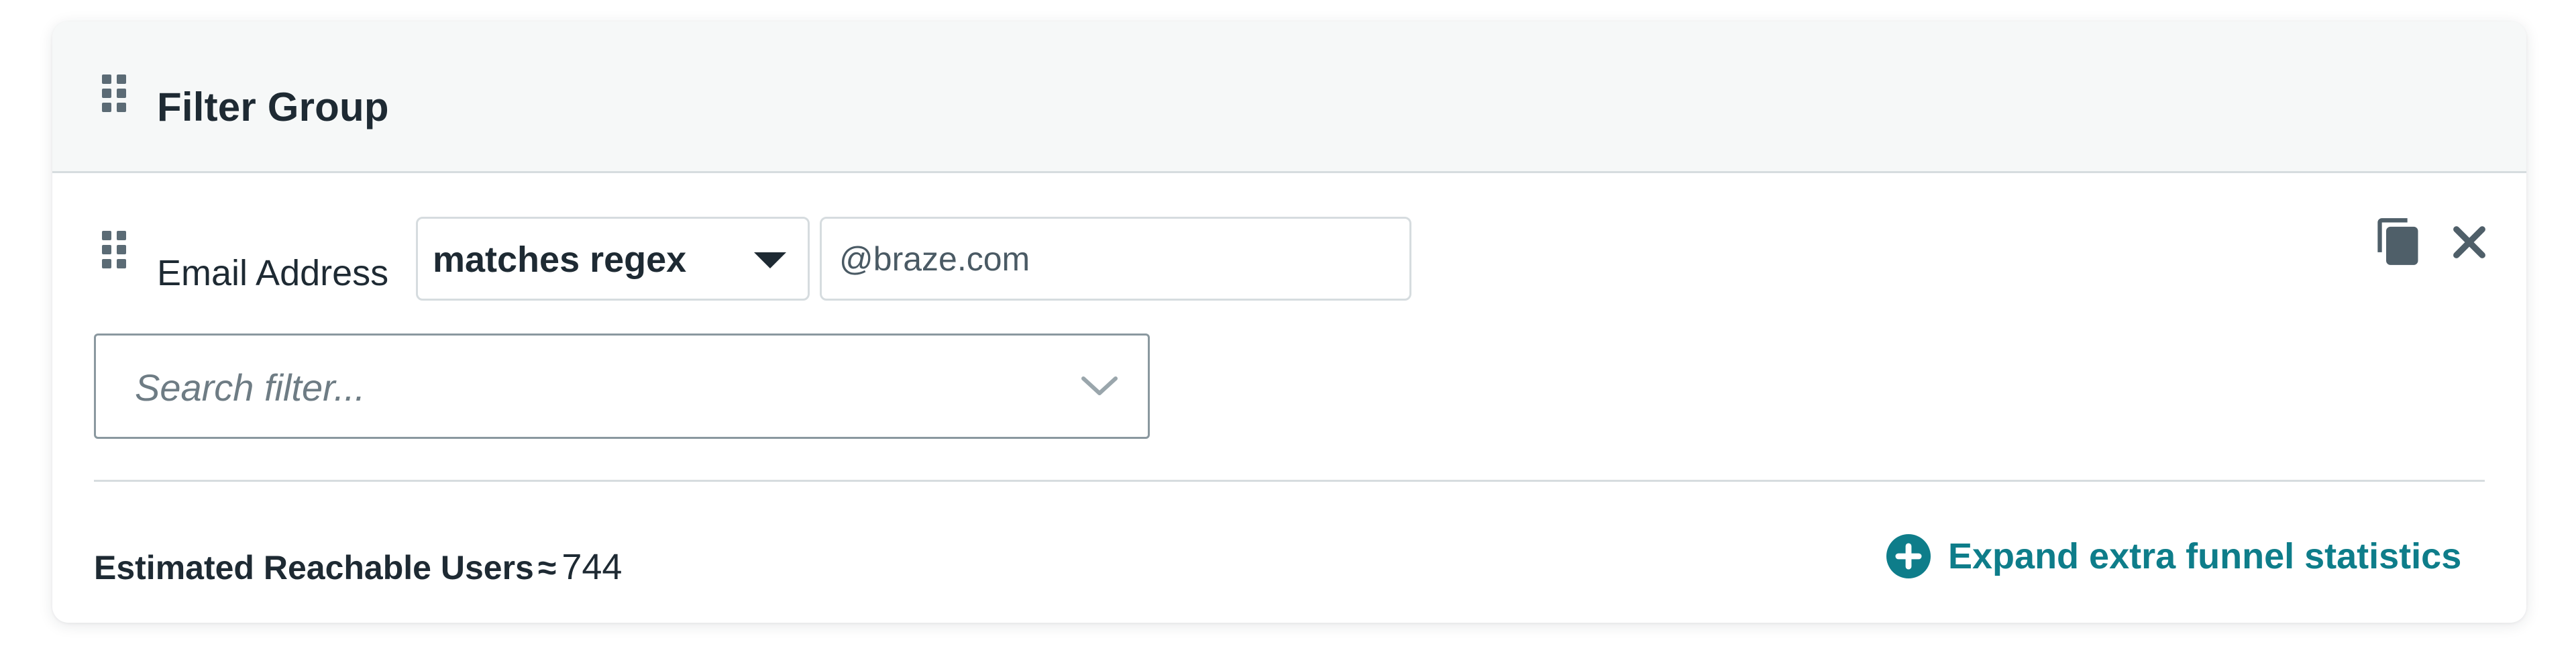  Describe the element at coordinates (560, 260) in the screenshot. I see `operator-selected-value: matches regex` at that location.